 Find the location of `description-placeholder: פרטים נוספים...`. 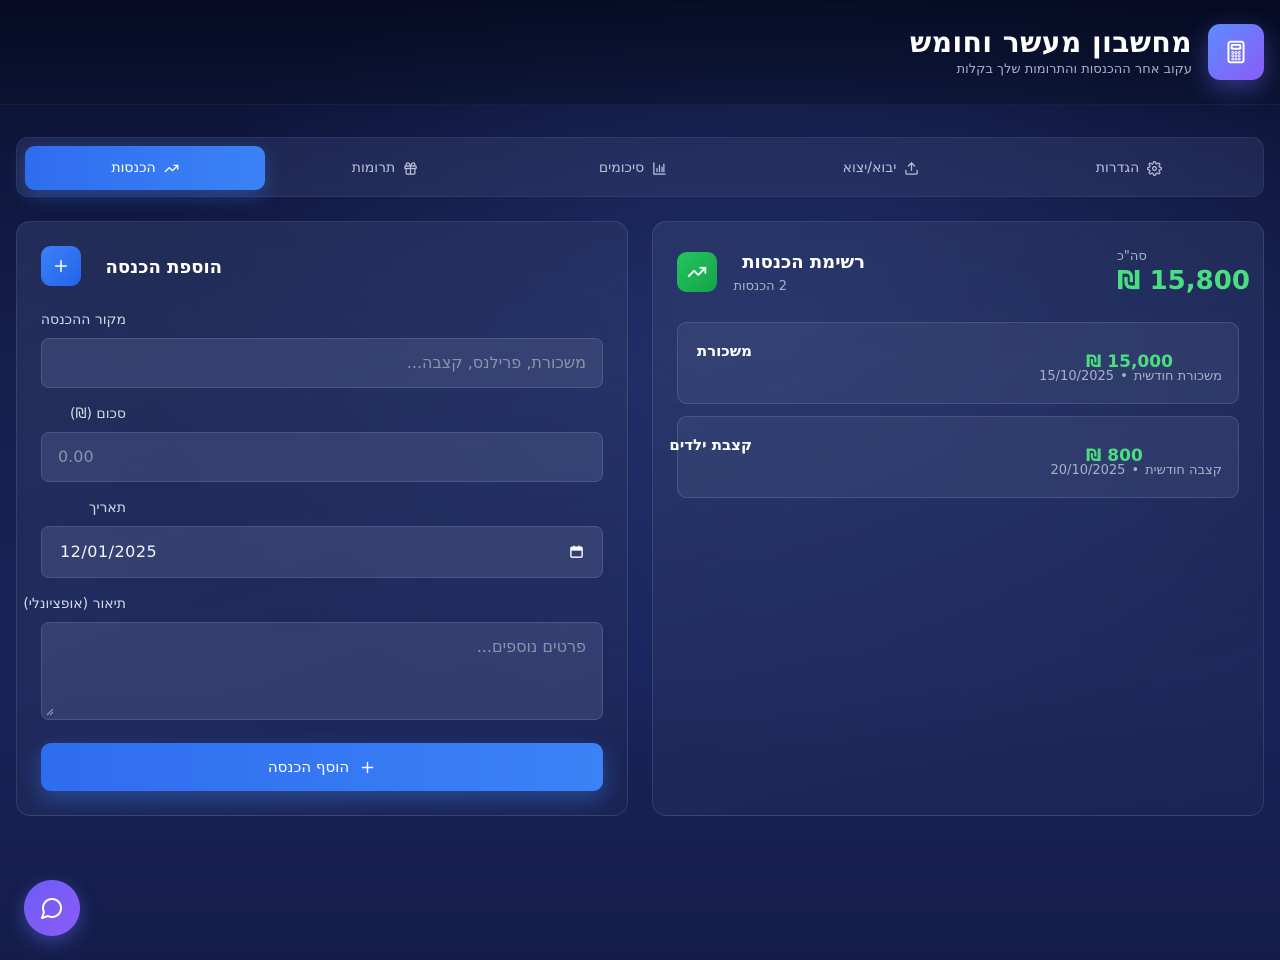

description-placeholder: פרטים נוספים... is located at coordinates (531, 646).